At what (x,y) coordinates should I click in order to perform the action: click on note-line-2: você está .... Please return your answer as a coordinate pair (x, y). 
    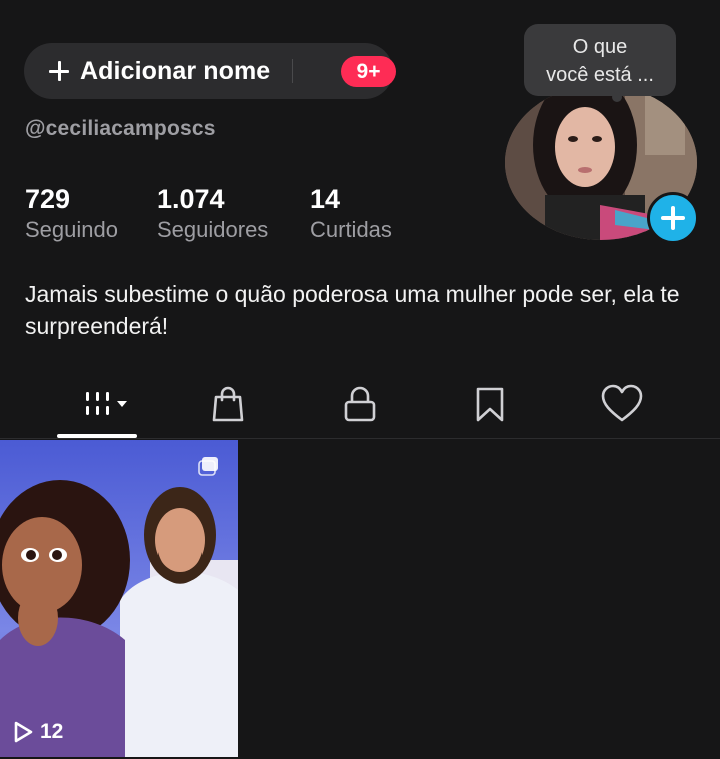
    Looking at the image, I should click on (600, 75).